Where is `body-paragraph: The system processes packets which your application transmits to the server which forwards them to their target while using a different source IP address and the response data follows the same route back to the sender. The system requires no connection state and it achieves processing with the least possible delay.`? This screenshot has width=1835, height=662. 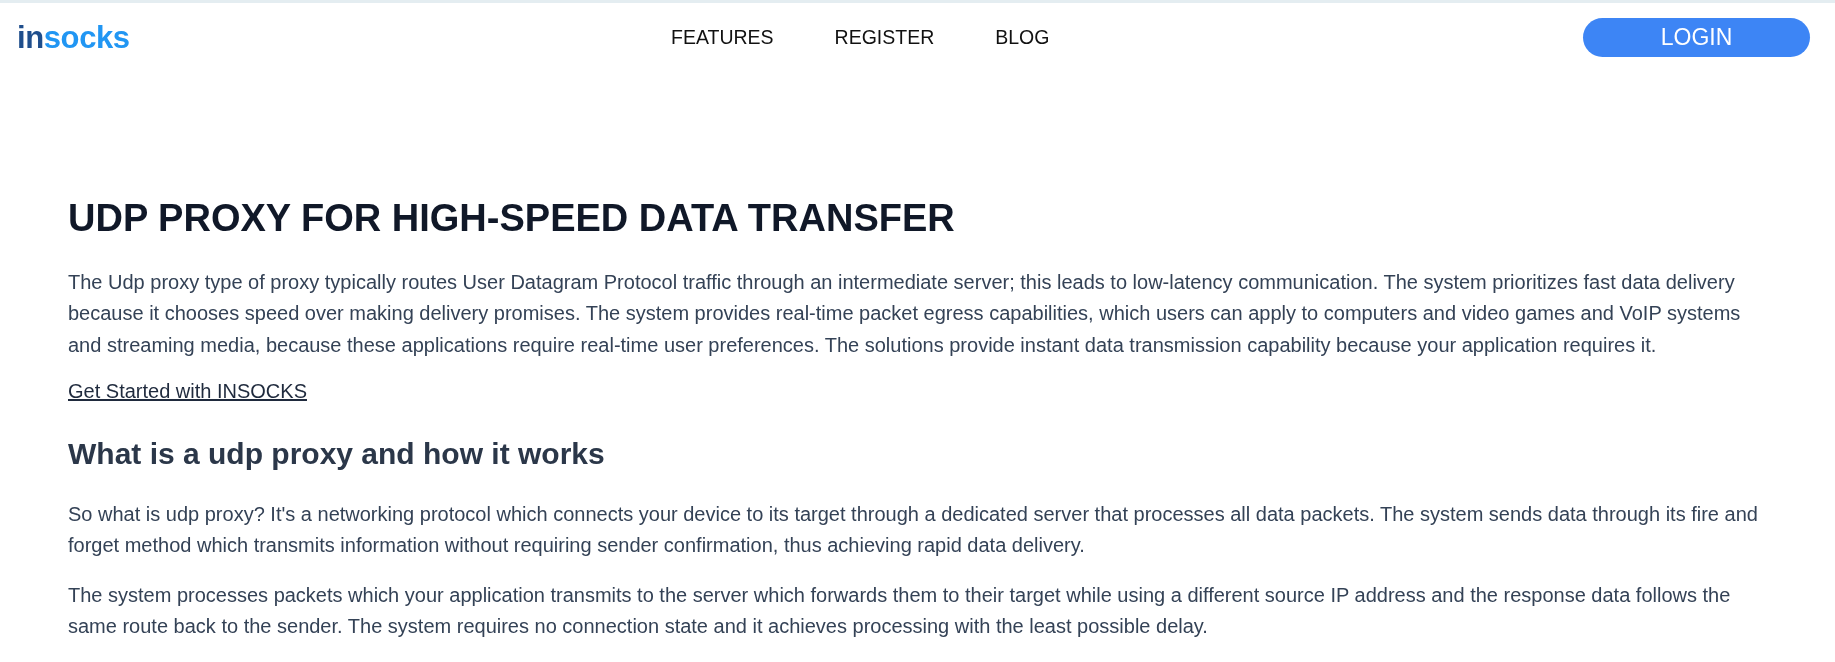 body-paragraph: The system processes packets which your application transmits to the server which forwards them to their target while using a different source IP address and the response data follows the same route back to the sender. The system requires no connection state and it achieves processing with the least possible delay. is located at coordinates (900, 611).